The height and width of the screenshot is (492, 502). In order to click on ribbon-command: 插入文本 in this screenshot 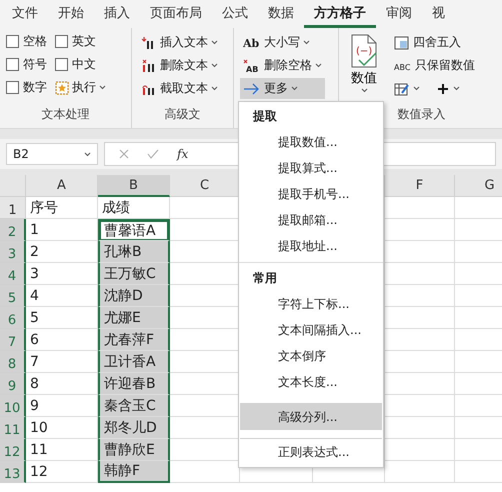, I will do `click(179, 42)`.